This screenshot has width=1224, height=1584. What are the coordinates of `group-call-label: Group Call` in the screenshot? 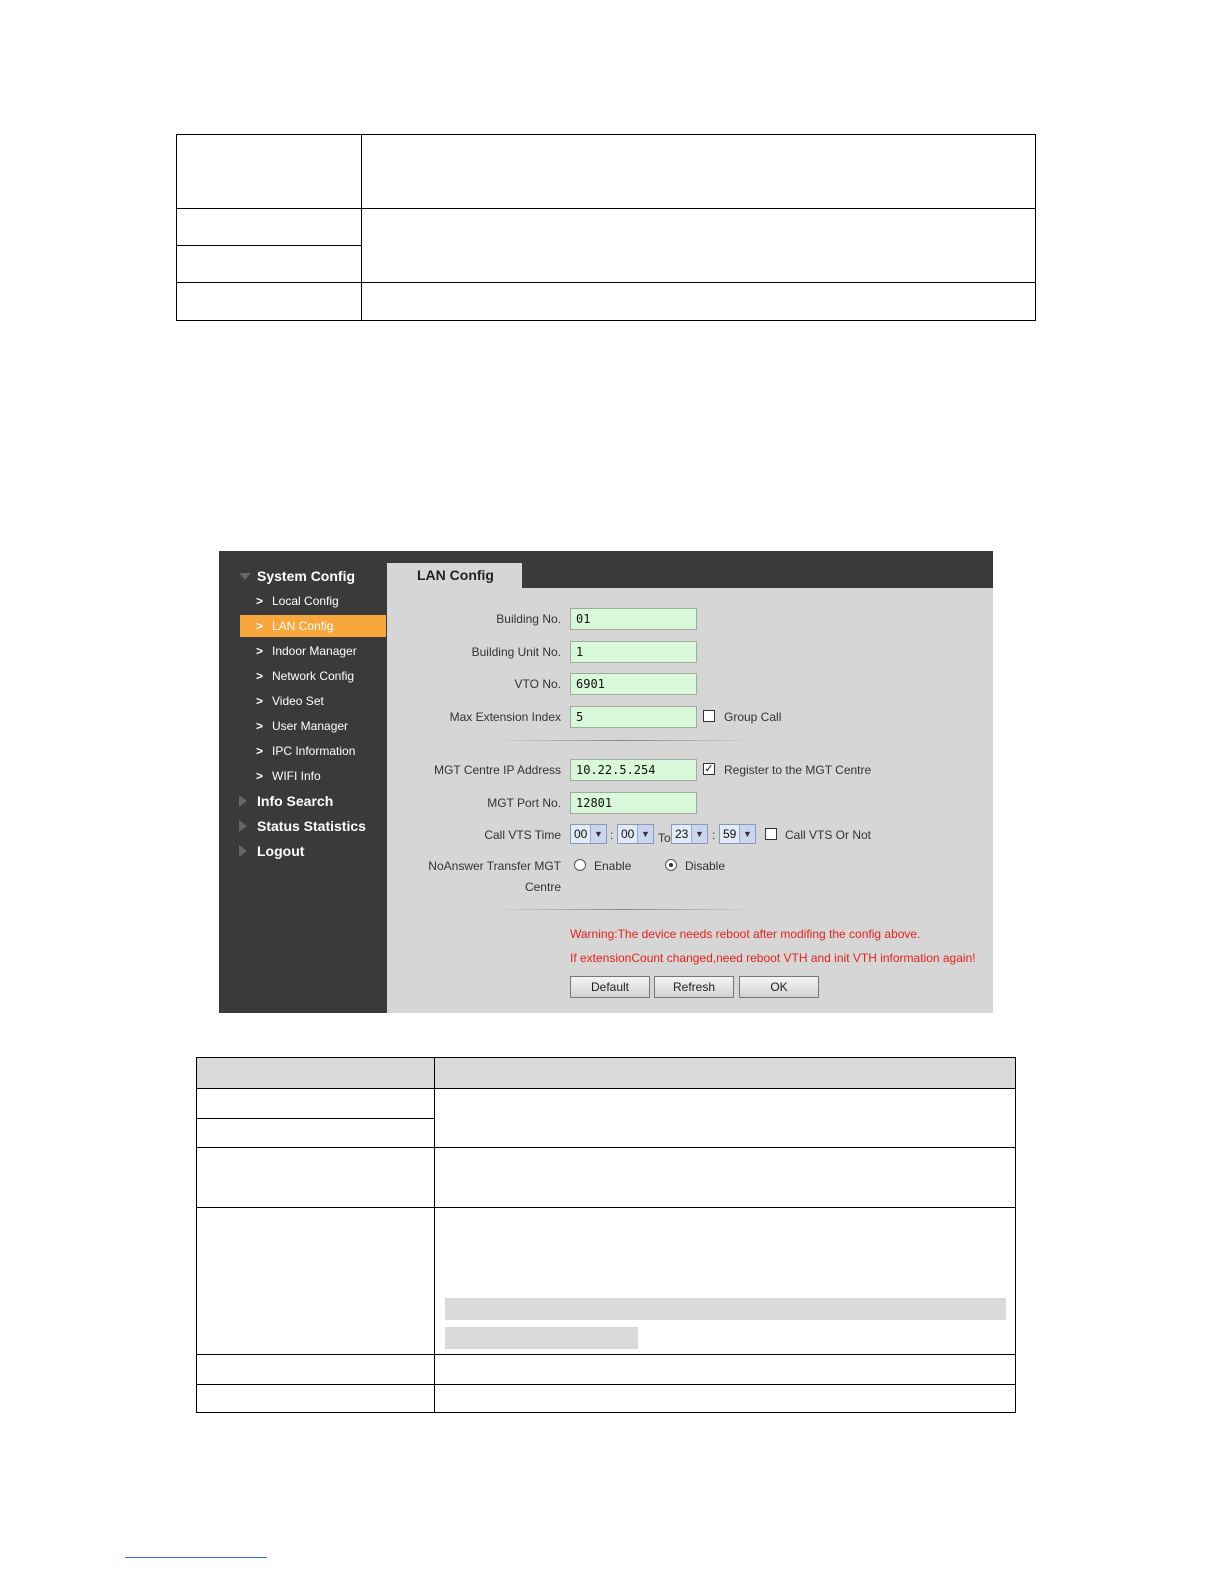 It's located at (753, 717).